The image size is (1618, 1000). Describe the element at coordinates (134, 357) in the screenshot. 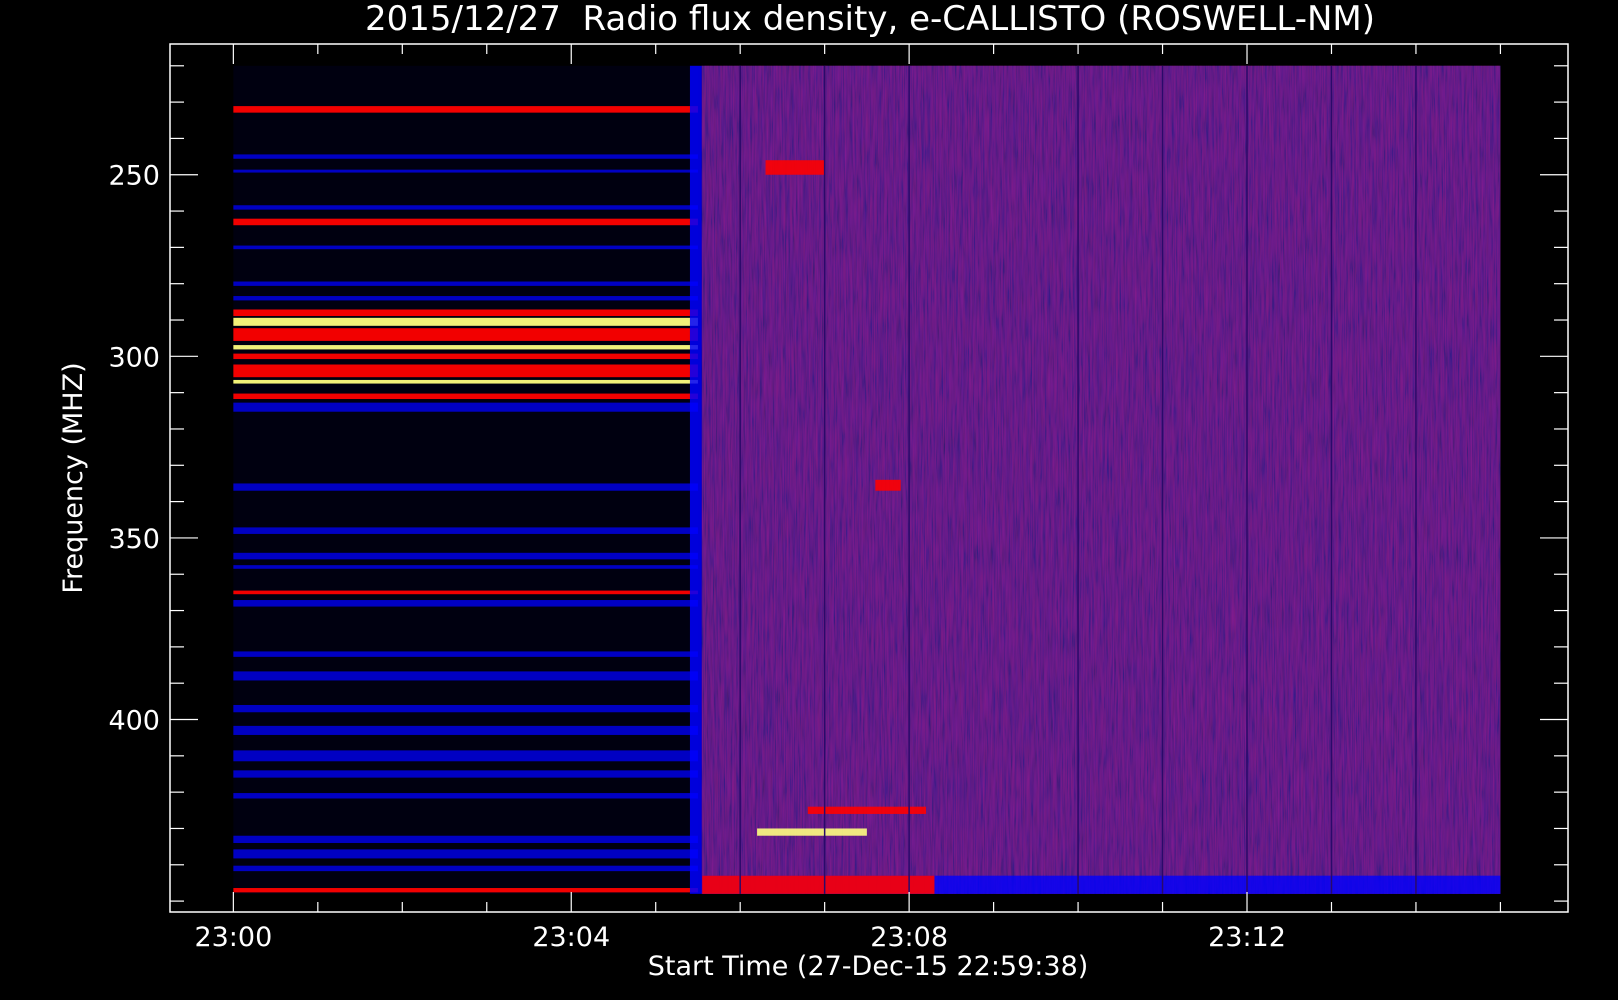

I see `y-tick-label: 300` at that location.